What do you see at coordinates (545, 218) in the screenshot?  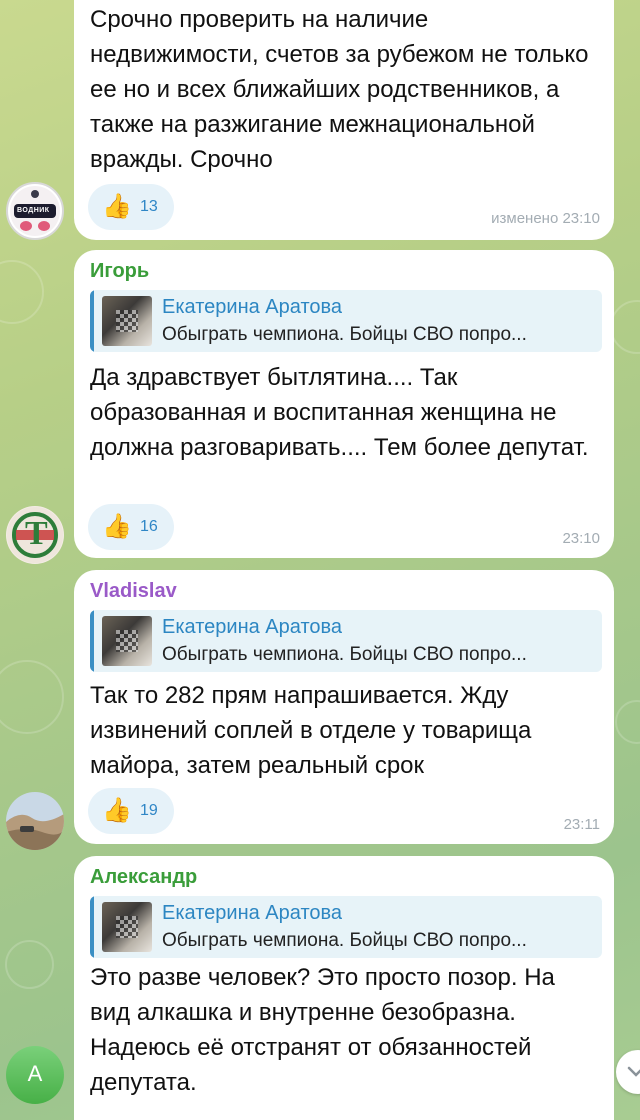 I see `message-time: изменено 23:10` at bounding box center [545, 218].